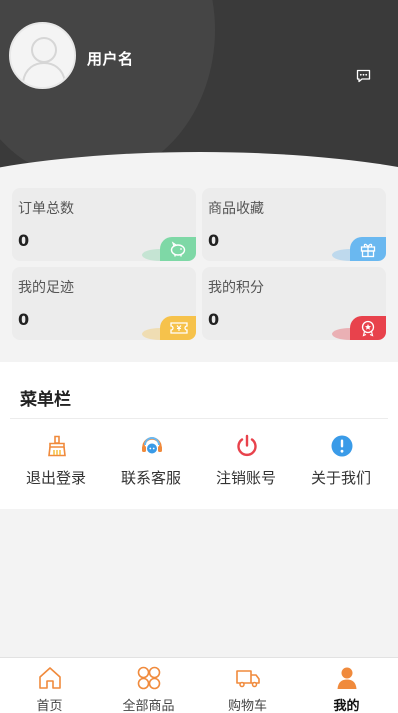 The width and height of the screenshot is (398, 713). Describe the element at coordinates (199, 418) in the screenshot. I see `divider` at that location.